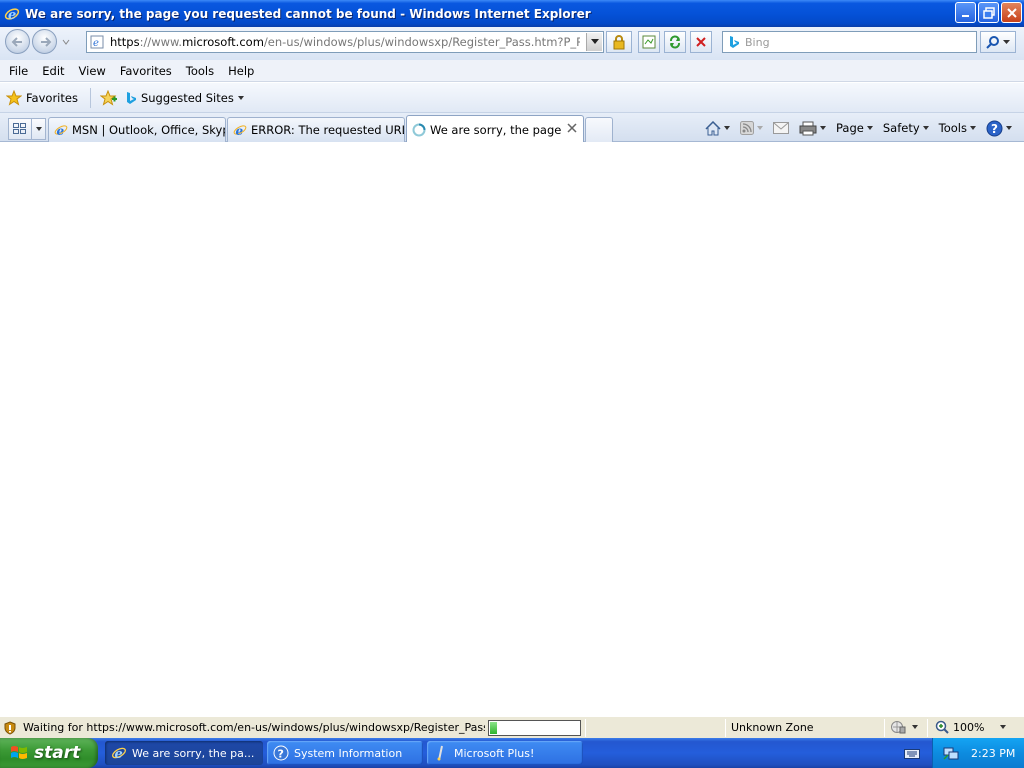  Describe the element at coordinates (10, 727) in the screenshot. I see `security-shield-icon` at that location.